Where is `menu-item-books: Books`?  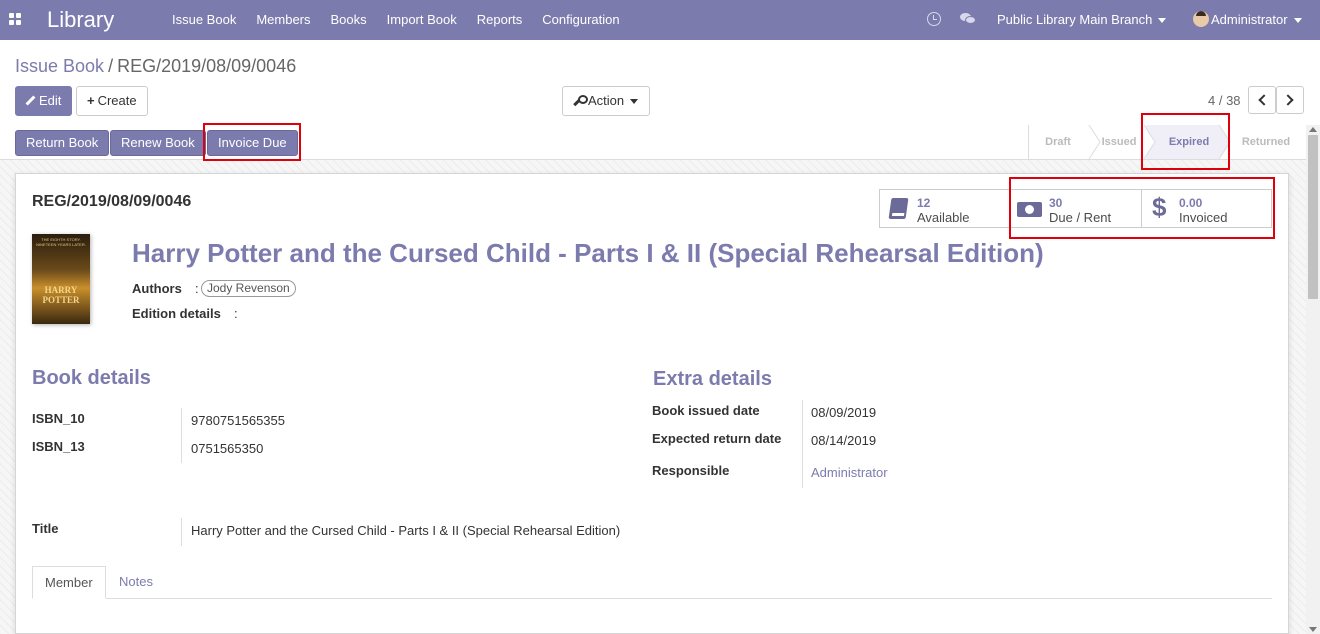 menu-item-books: Books is located at coordinates (349, 20).